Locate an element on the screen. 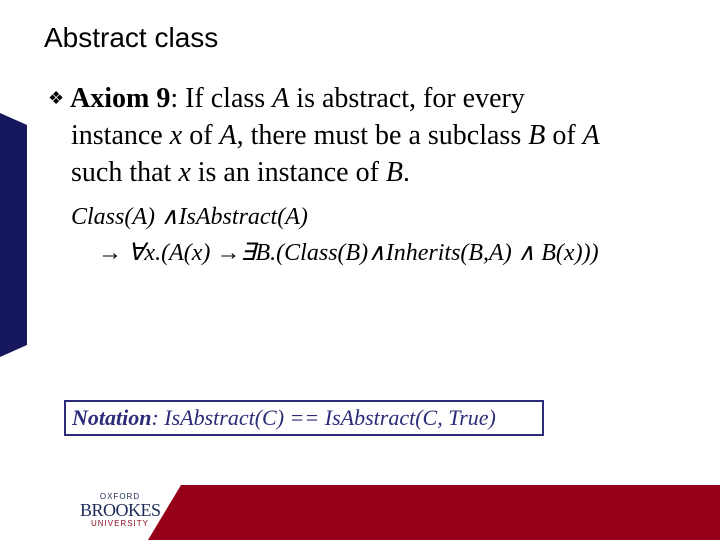 The image size is (720, 540). slide-title: Abstract class is located at coordinates (131, 37).